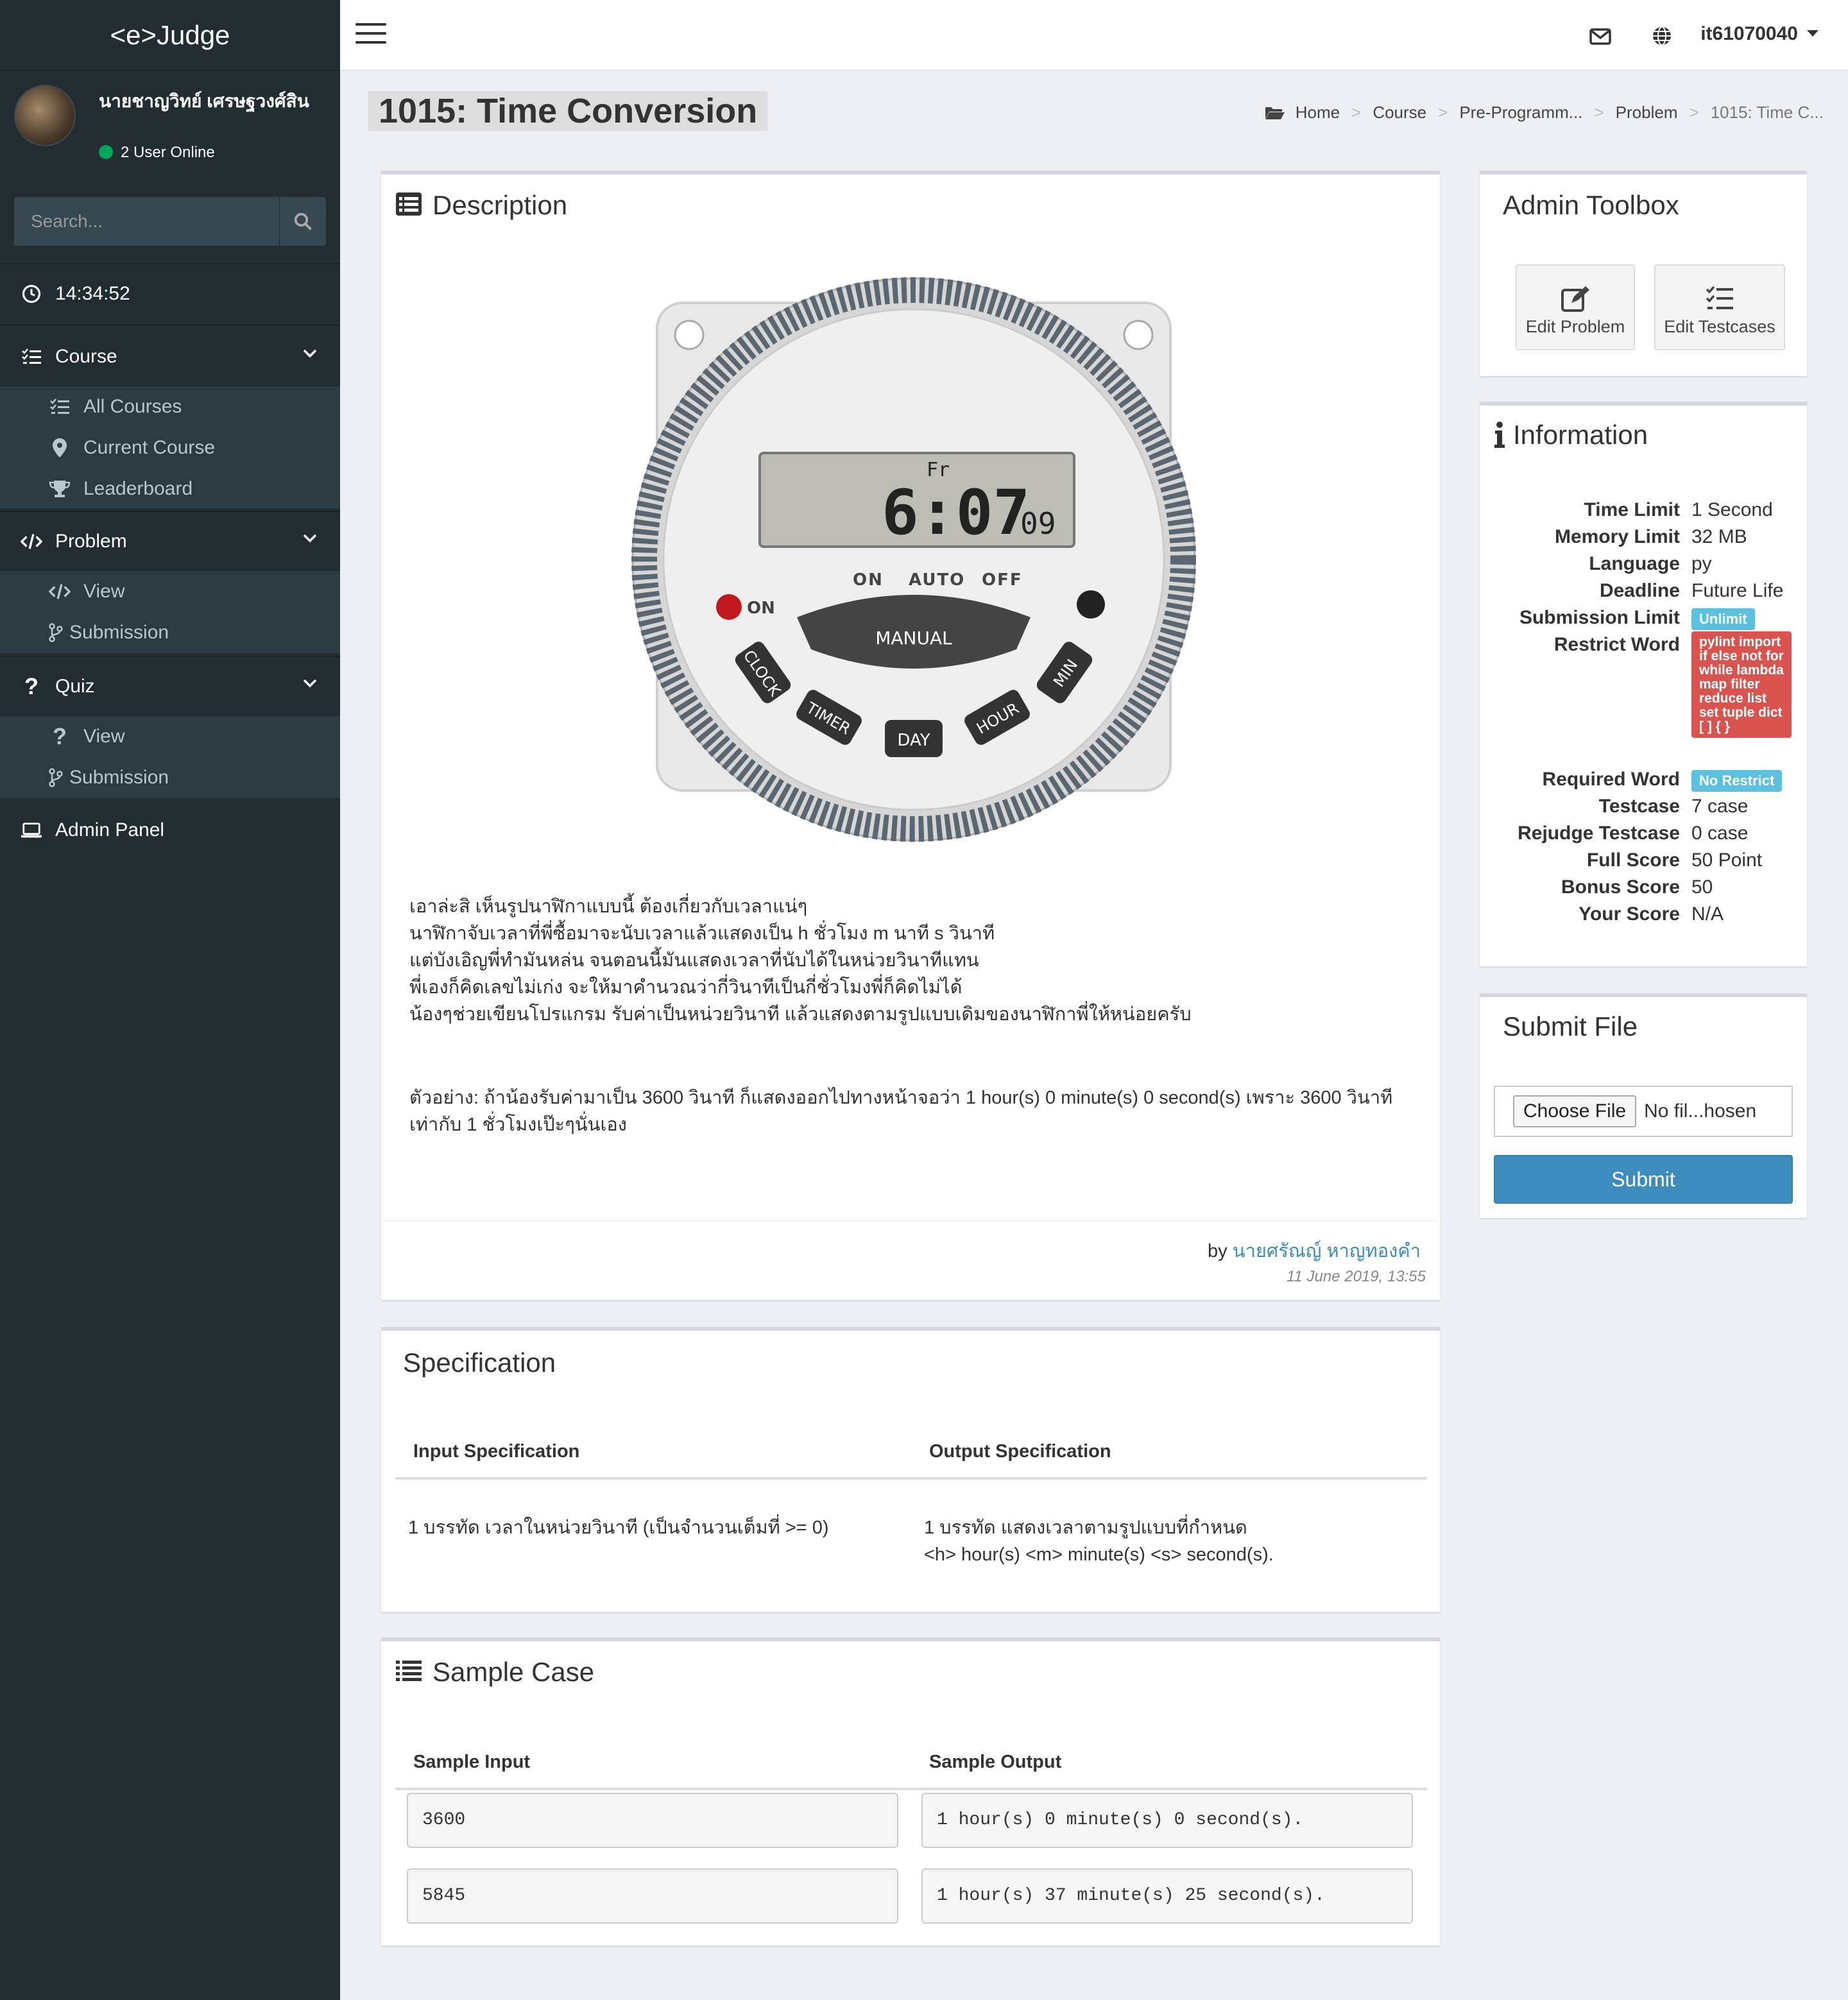 The height and width of the screenshot is (2000, 1848). I want to click on list-alt-icon, so click(409, 206).